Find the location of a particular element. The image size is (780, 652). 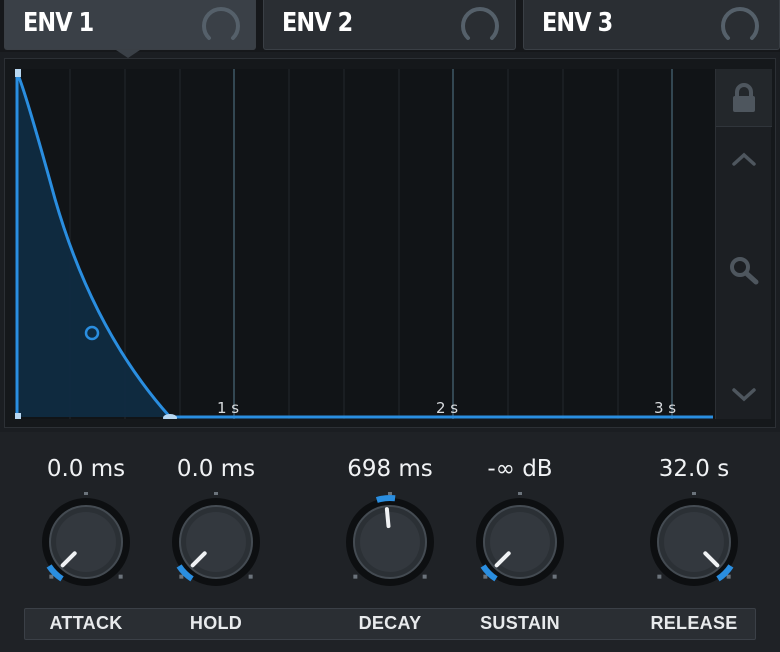

zoom-in-vertical-button is located at coordinates (744, 159).